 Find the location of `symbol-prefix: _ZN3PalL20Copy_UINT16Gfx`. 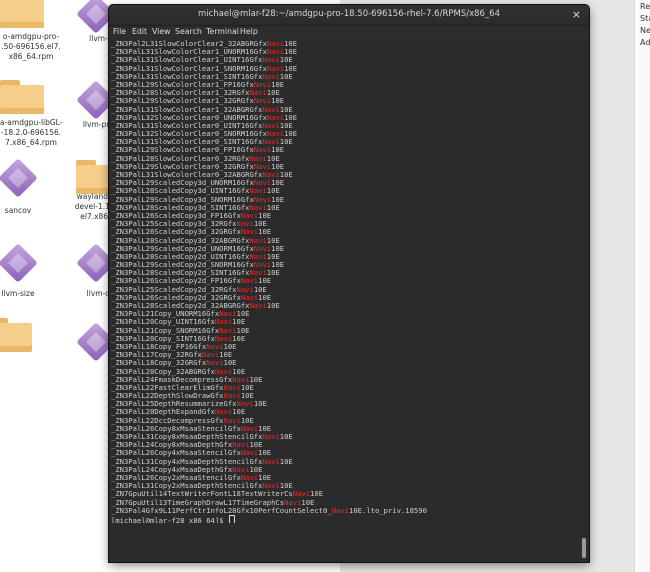

symbol-prefix: _ZN3PalL20Copy_UINT16Gfx is located at coordinates (163, 322).